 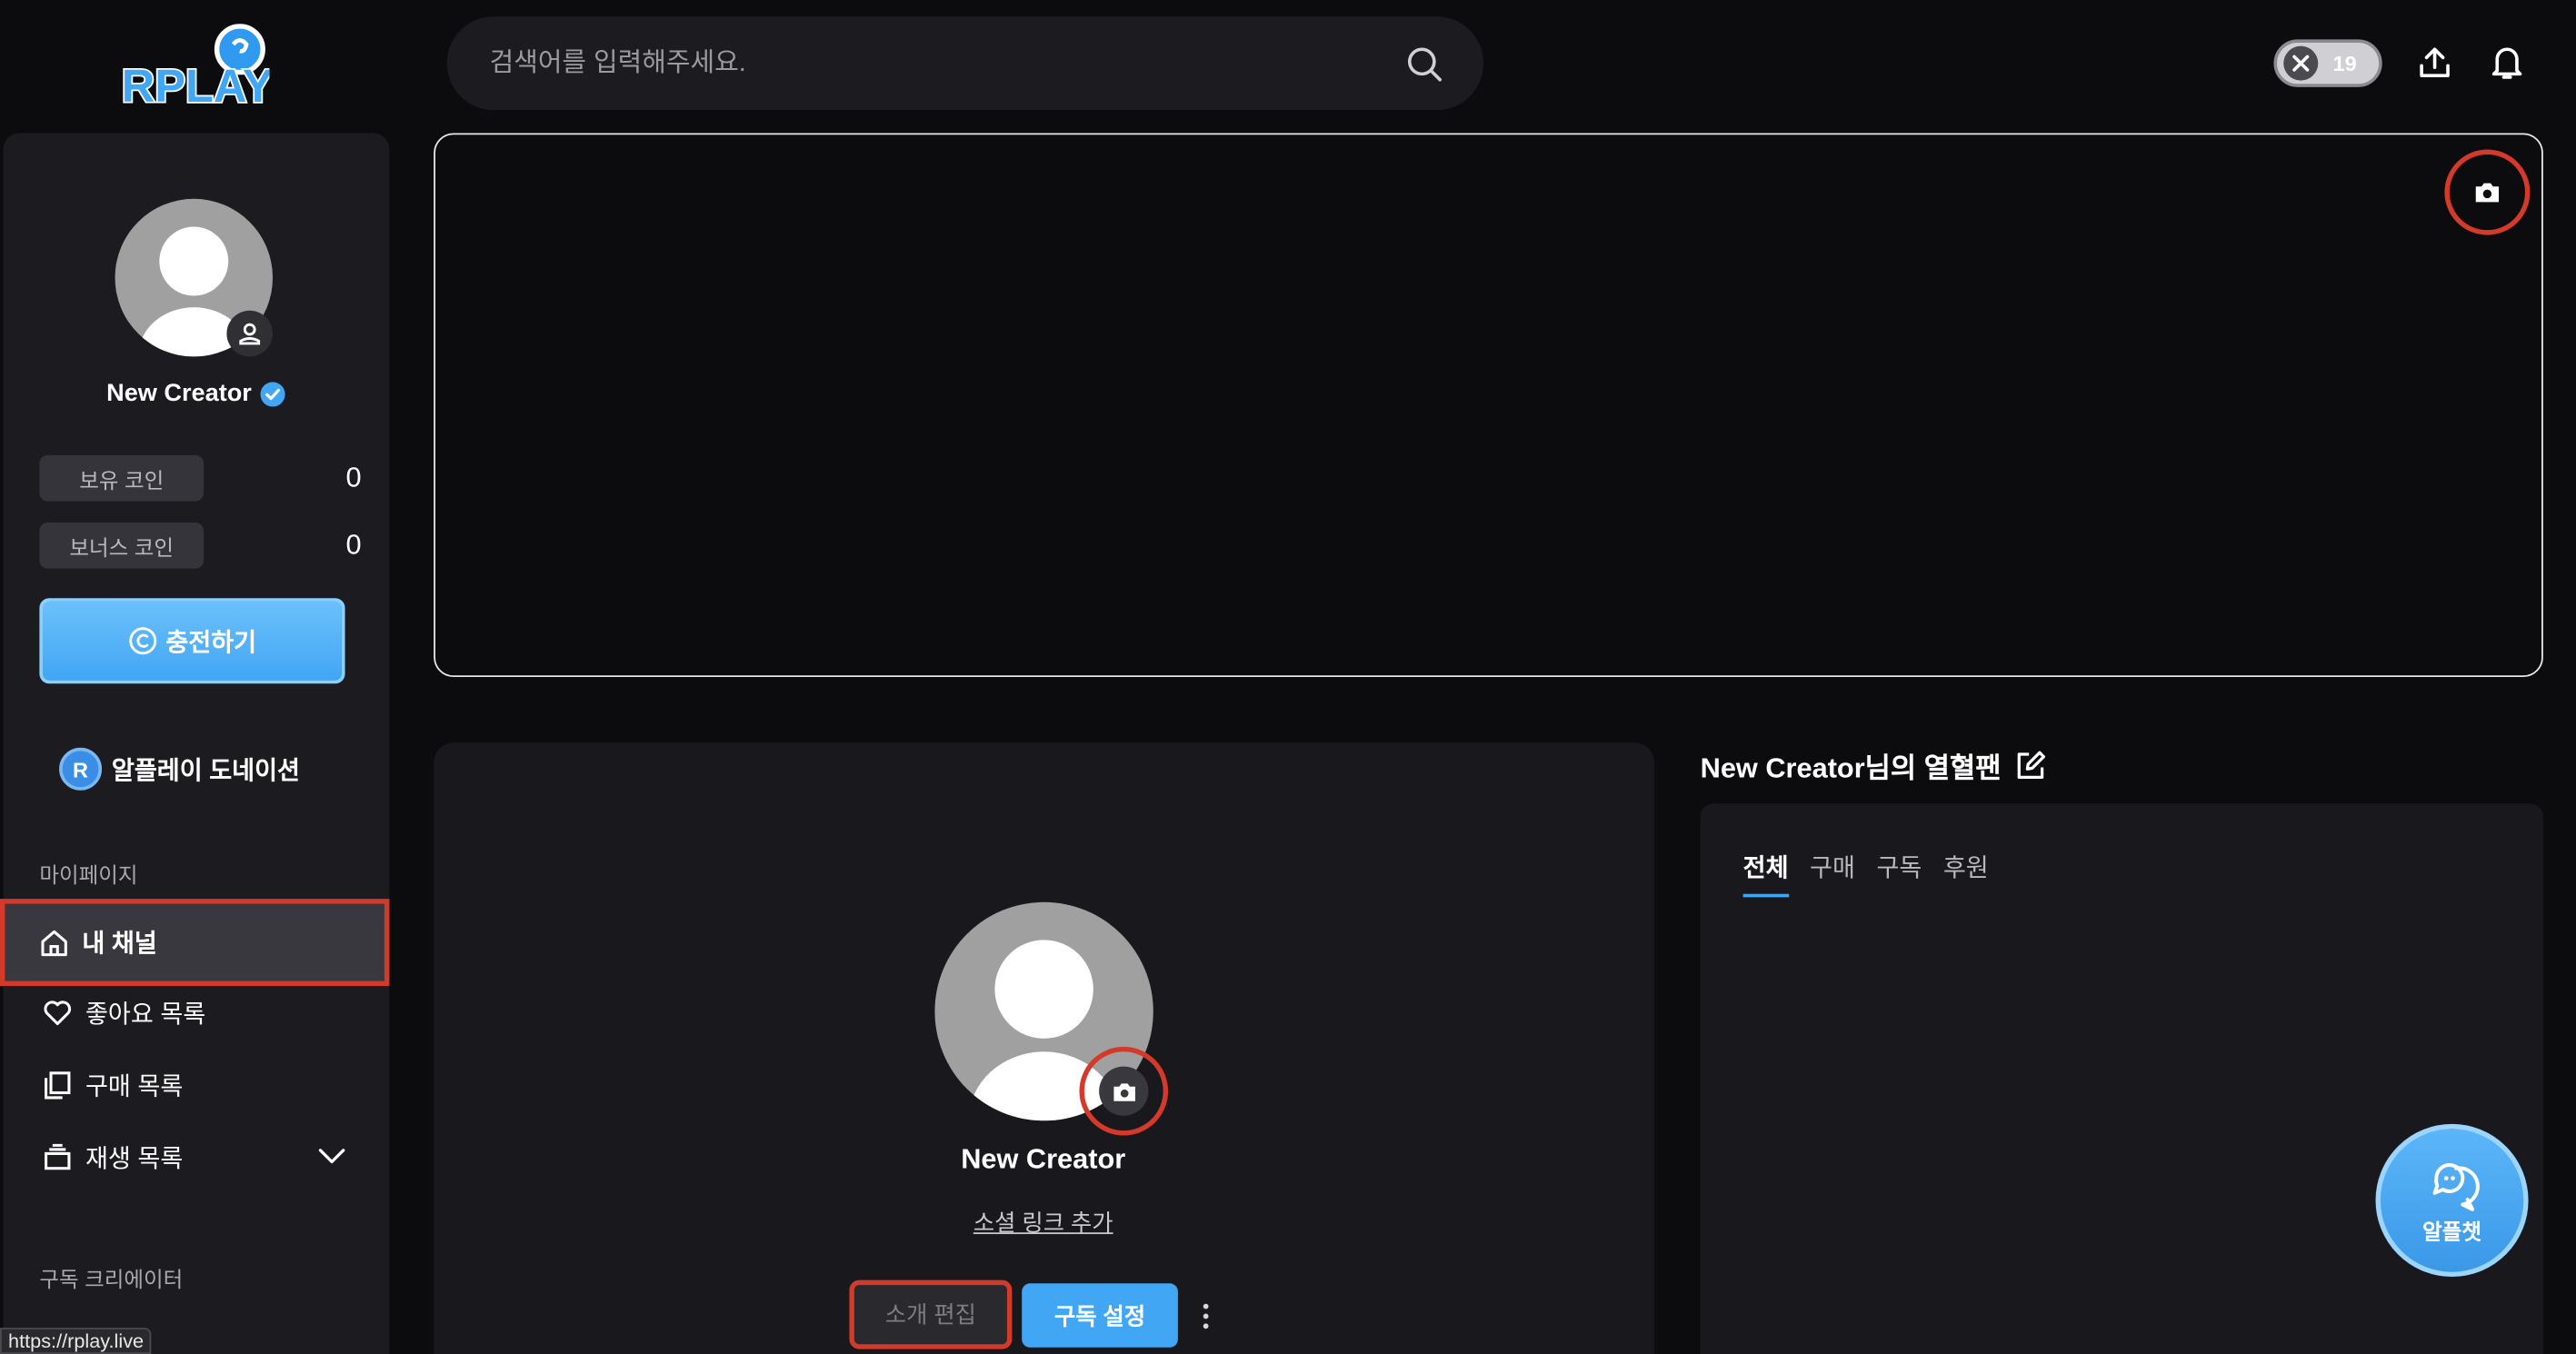 I want to click on banner-camera-button, so click(x=2487, y=192).